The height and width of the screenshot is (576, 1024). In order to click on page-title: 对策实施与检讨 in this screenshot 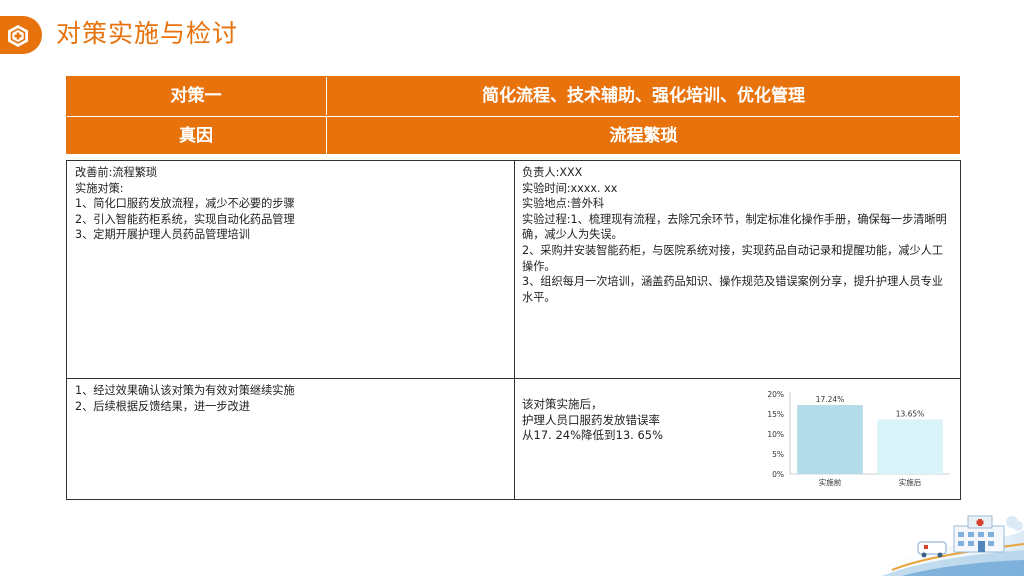, I will do `click(147, 33)`.